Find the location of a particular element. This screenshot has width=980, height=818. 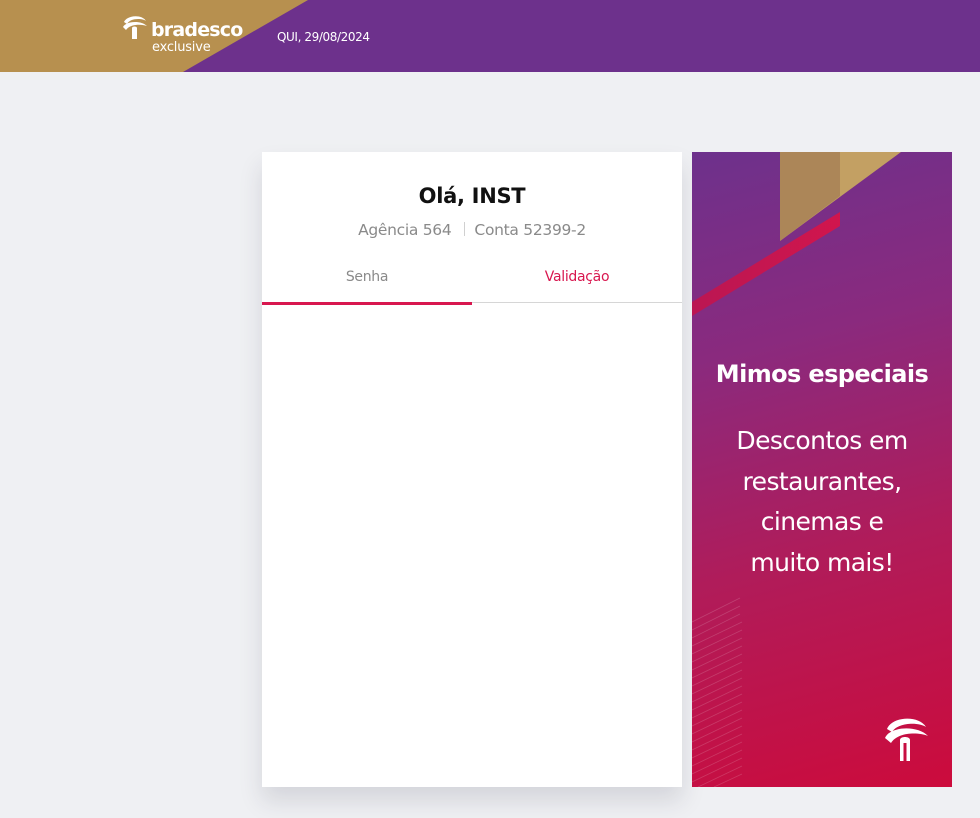

tab-senha: Senha is located at coordinates (367, 287).